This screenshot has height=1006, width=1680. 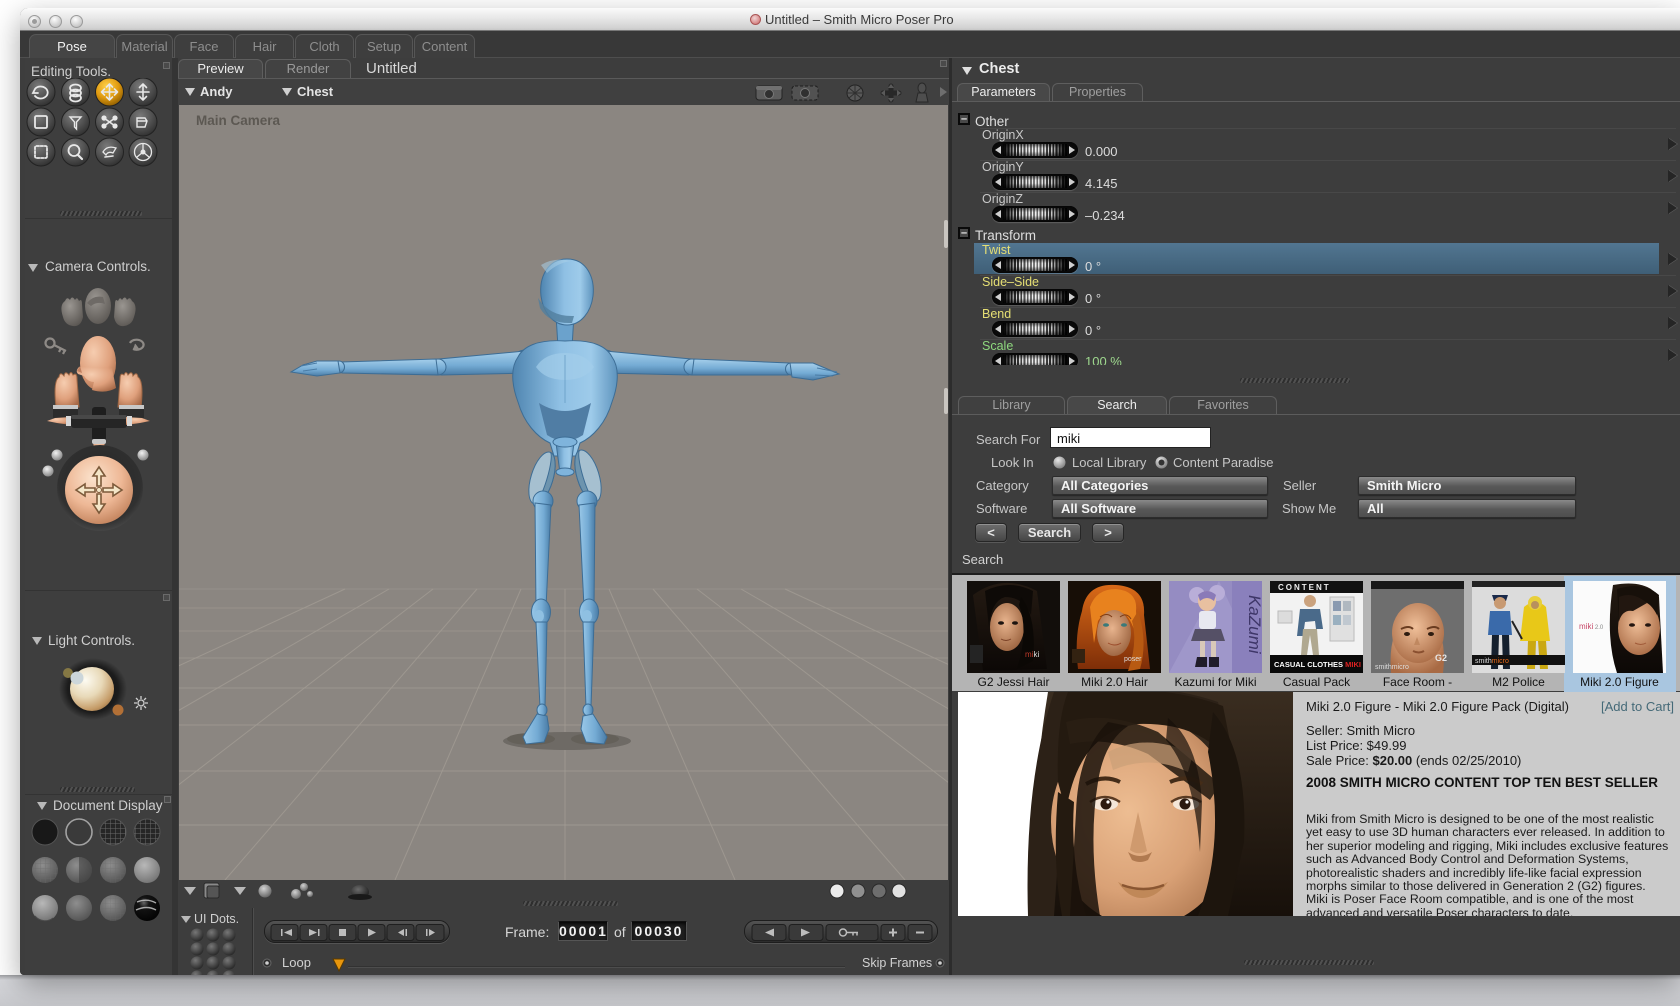 What do you see at coordinates (1133, 659) in the screenshot?
I see `svg-text: poser` at bounding box center [1133, 659].